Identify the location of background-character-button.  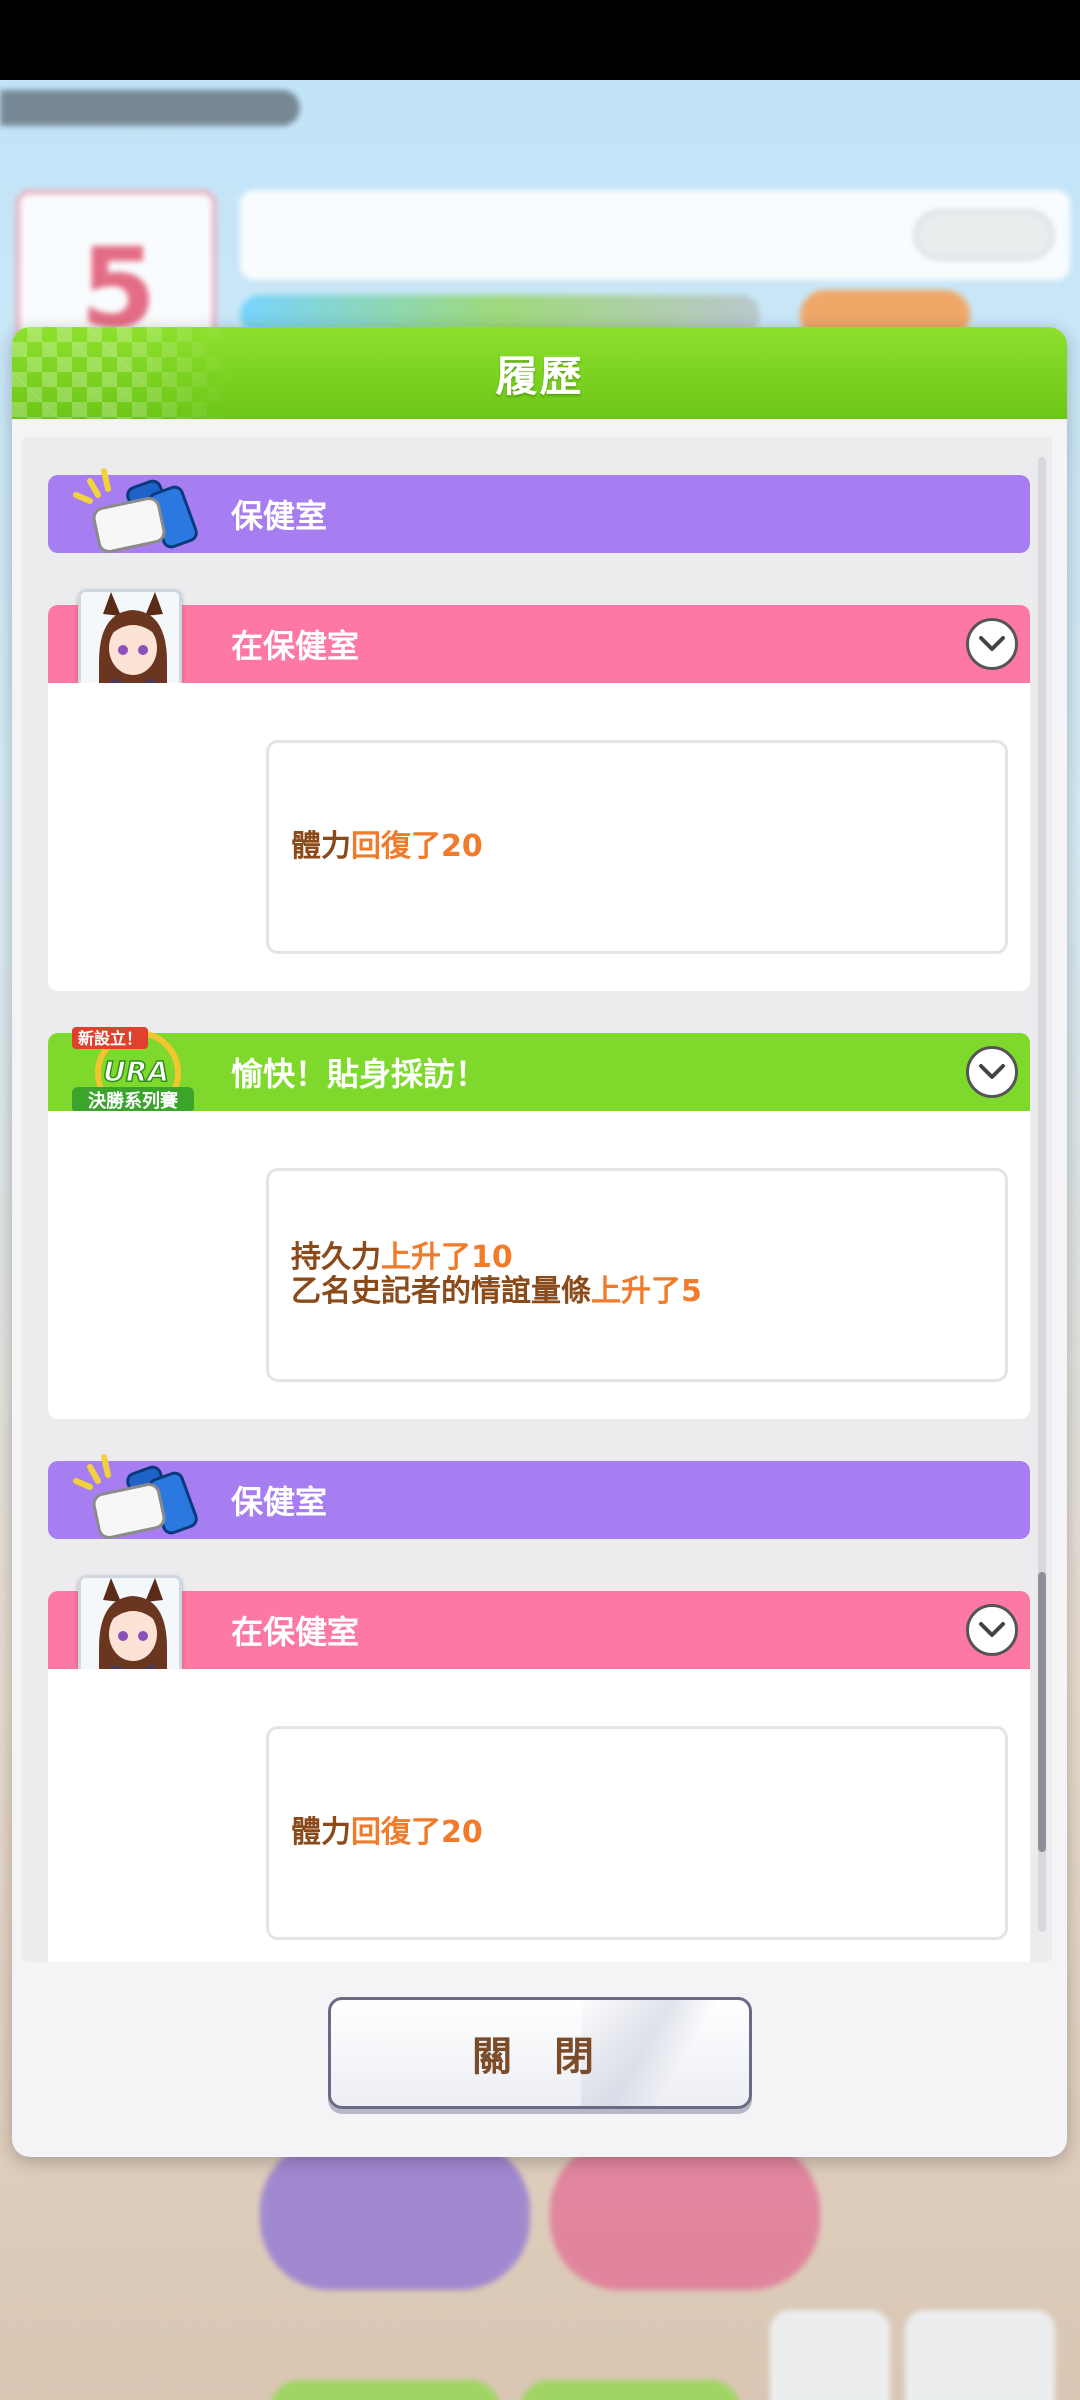
(830, 2355).